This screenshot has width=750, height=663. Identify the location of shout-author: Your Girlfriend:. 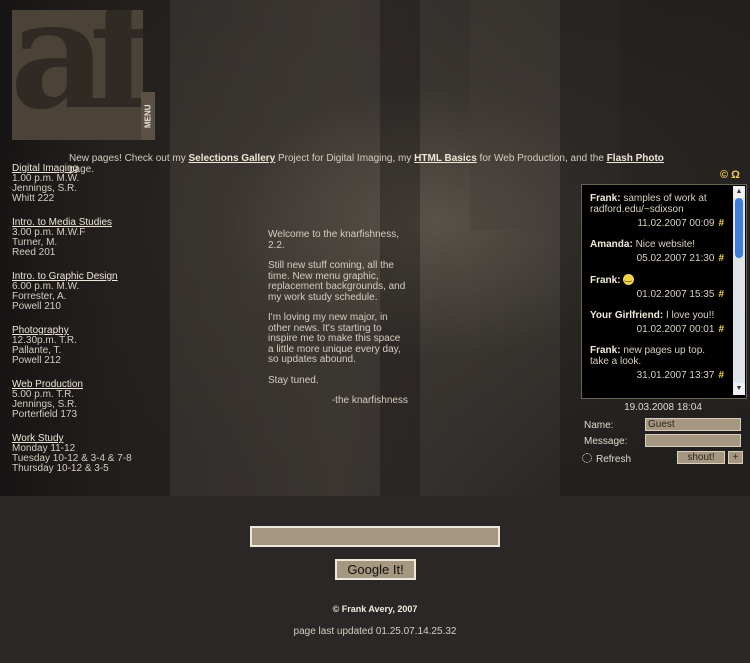
(627, 315).